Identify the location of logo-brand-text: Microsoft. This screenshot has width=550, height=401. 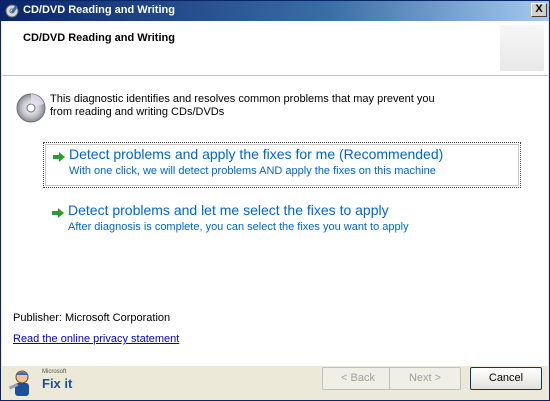
(54, 372).